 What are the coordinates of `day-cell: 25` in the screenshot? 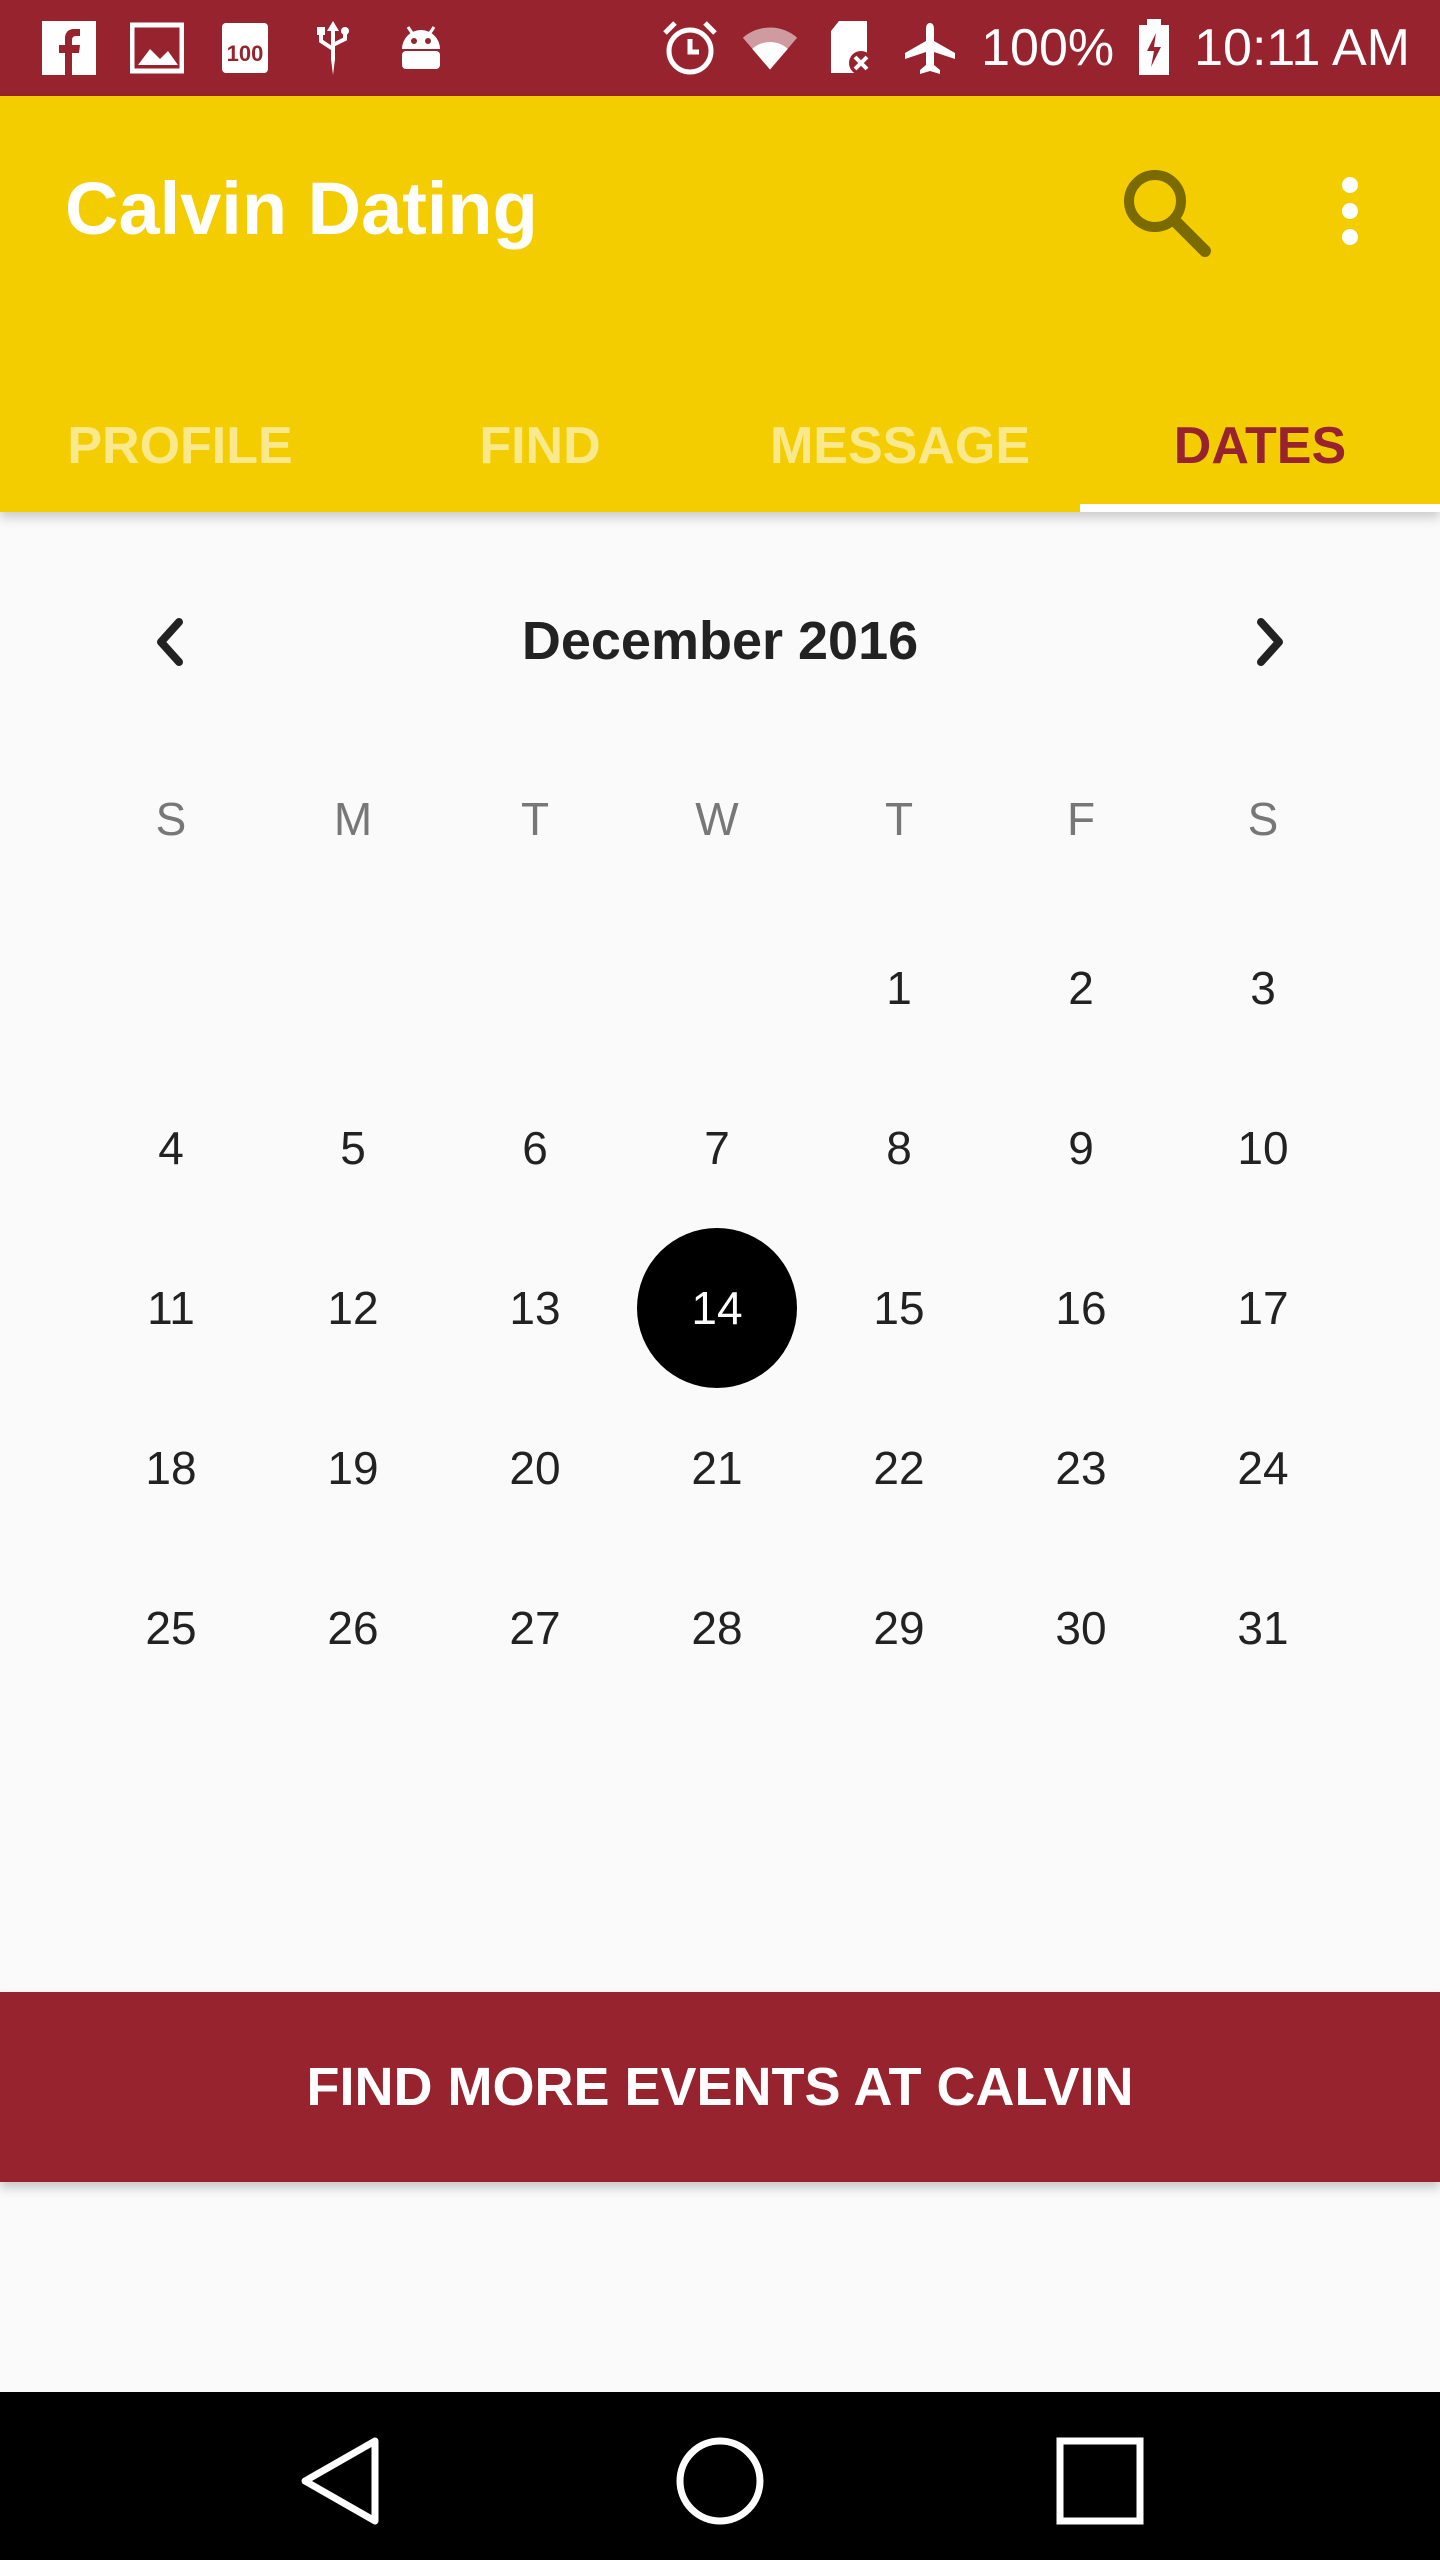 It's located at (171, 1628).